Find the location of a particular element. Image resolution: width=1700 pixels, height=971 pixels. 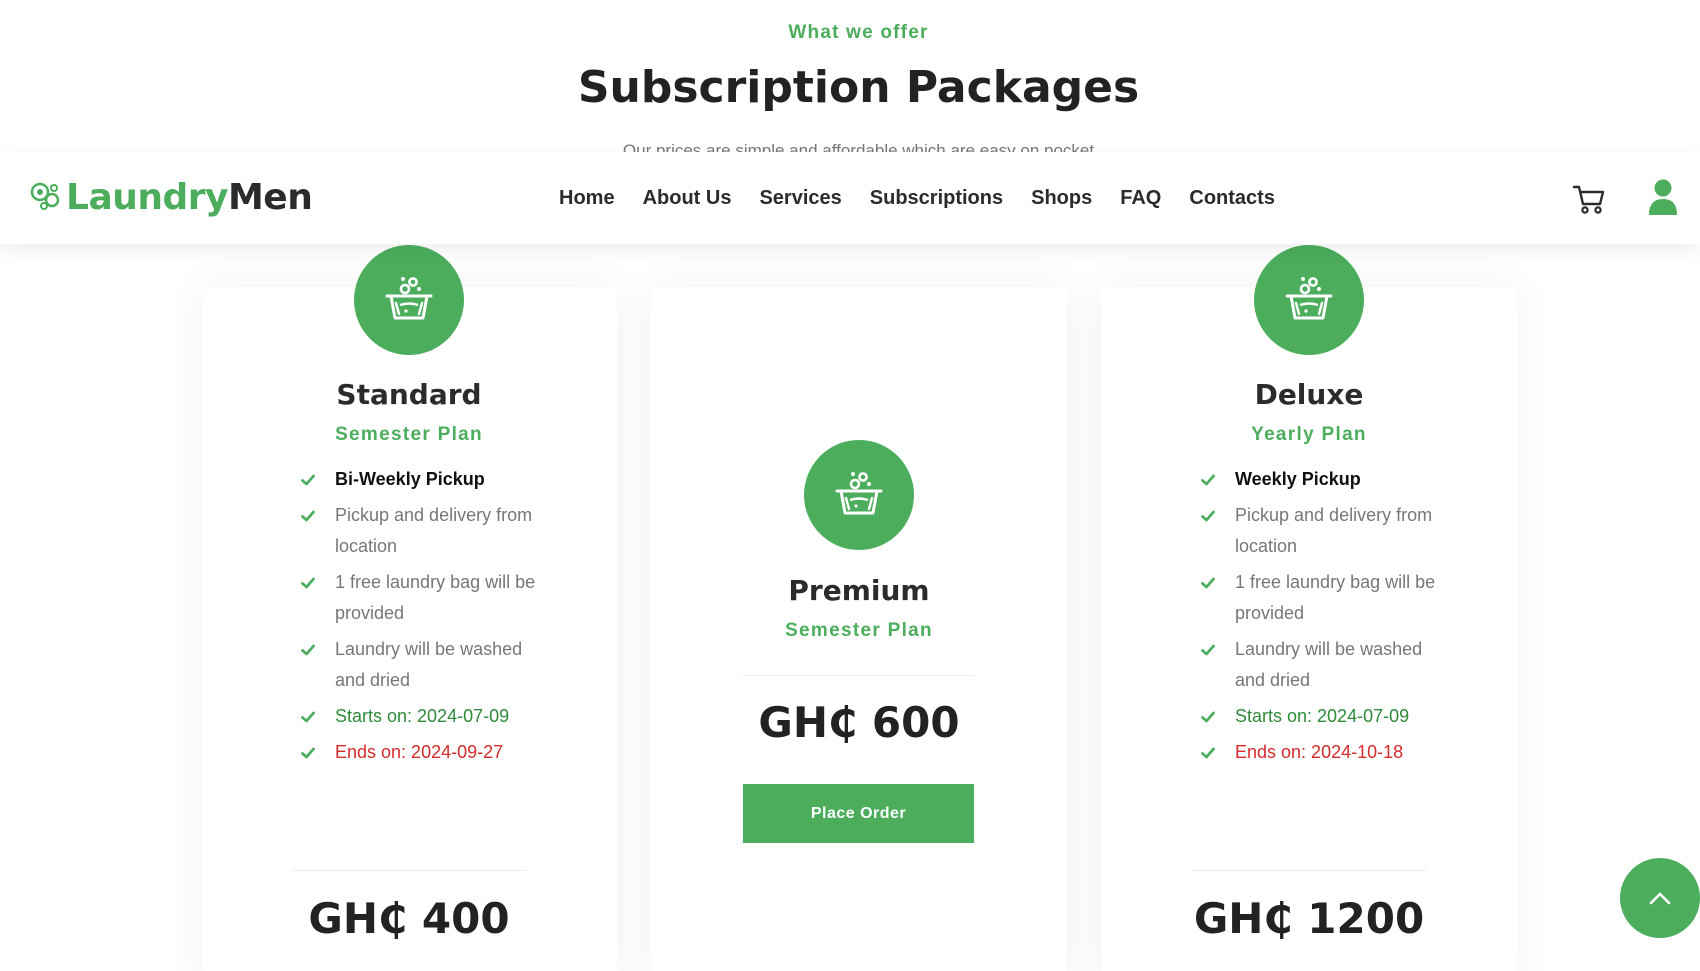

chevron-up-icon is located at coordinates (1660, 898).